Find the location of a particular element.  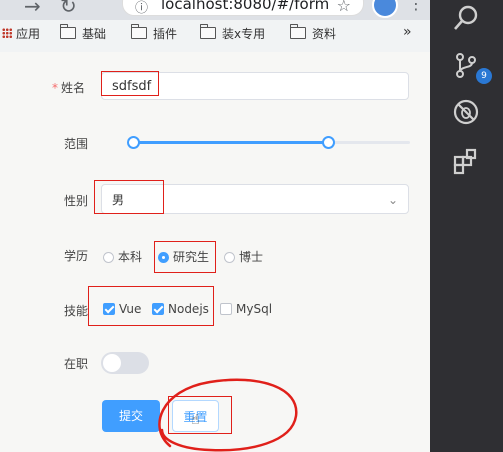

address-bar: ⓘ localhost:8080/#/form ☆ is located at coordinates (243, 8).